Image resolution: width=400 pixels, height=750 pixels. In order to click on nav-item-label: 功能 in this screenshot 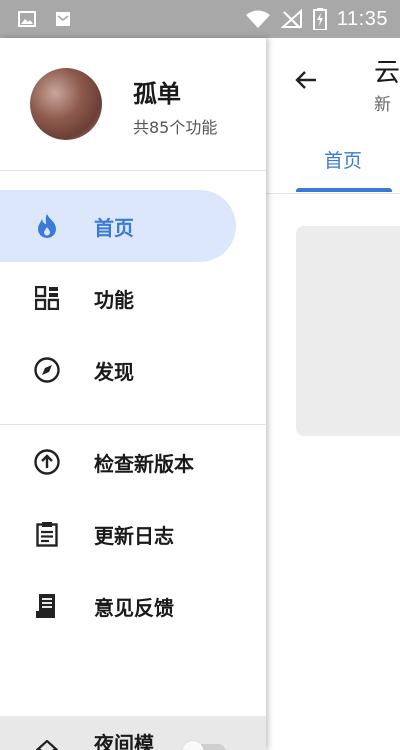, I will do `click(114, 299)`.